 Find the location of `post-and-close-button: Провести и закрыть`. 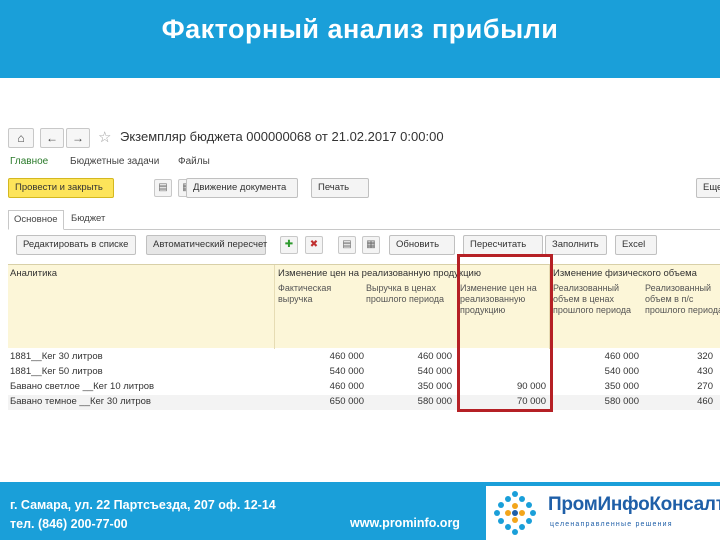

post-and-close-button: Провести и закрыть is located at coordinates (61, 188).